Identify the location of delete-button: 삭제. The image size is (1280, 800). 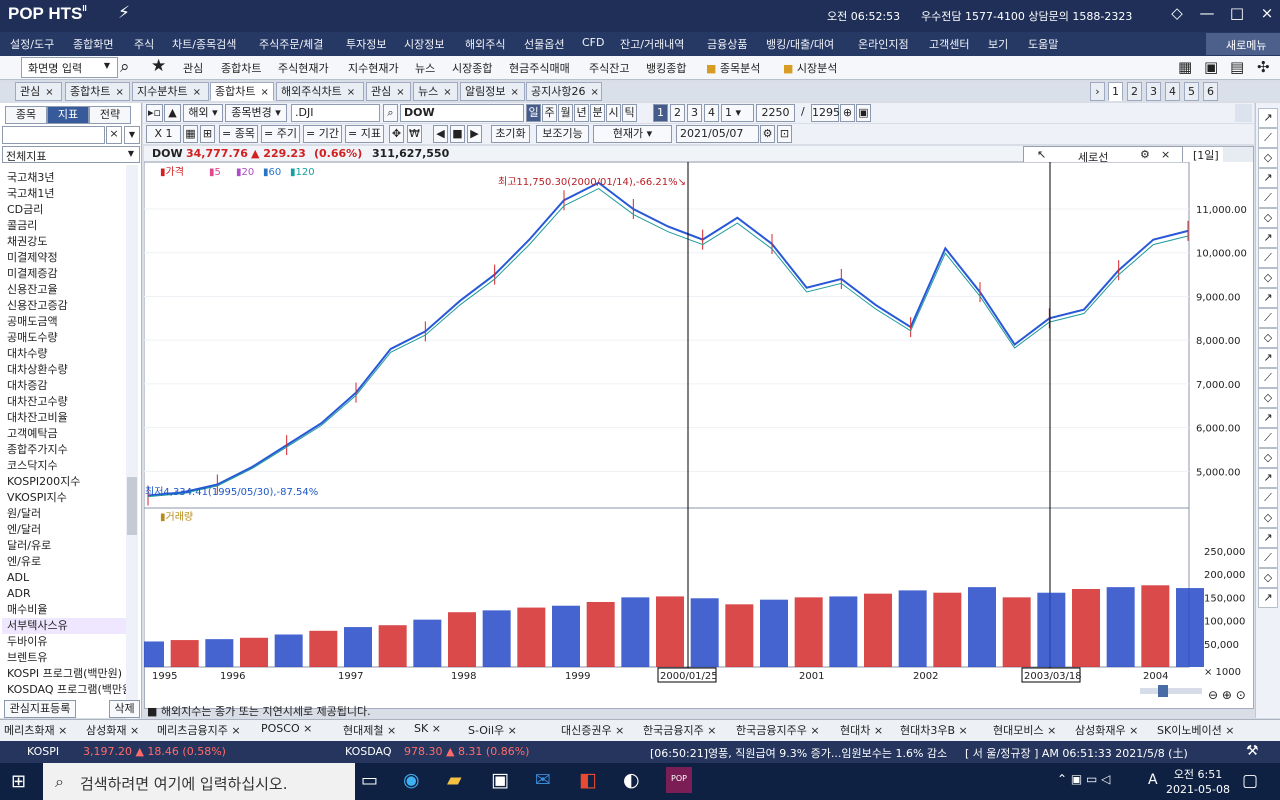
(124, 709).